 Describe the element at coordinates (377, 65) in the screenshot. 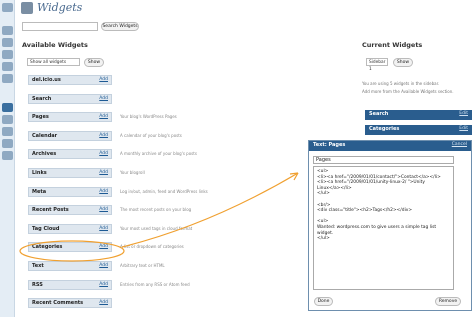

I see `sidebar-select: Sidebar 1` at that location.